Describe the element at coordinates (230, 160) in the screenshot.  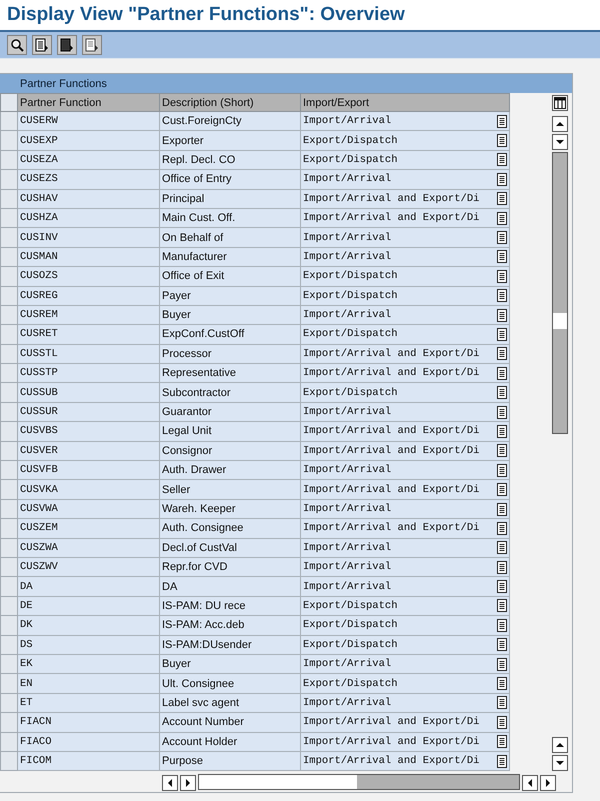
I see `table-cell: Repl. Decl. CO` at that location.